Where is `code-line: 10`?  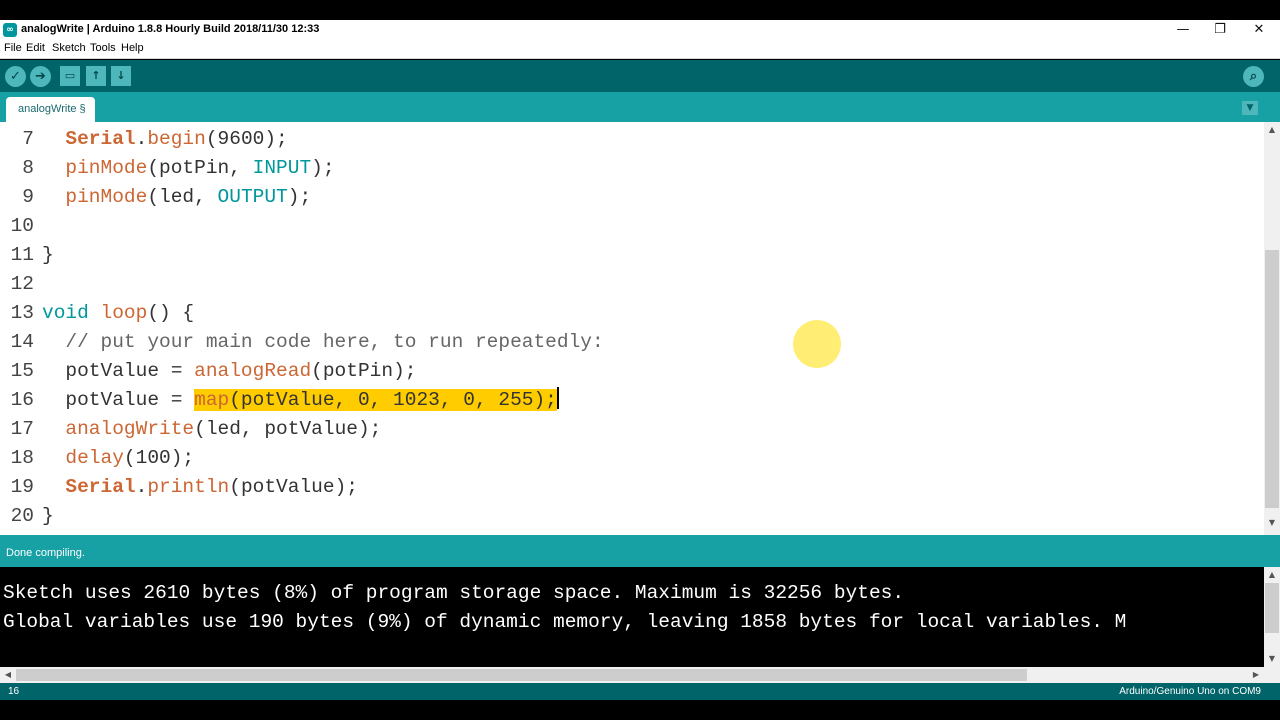 code-line: 10 is located at coordinates (632, 226).